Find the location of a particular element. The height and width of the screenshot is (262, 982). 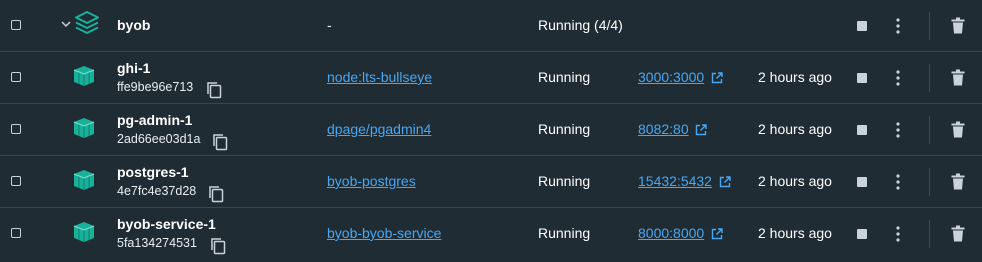

container-id: 4e7fc4e37d28 is located at coordinates (157, 191).